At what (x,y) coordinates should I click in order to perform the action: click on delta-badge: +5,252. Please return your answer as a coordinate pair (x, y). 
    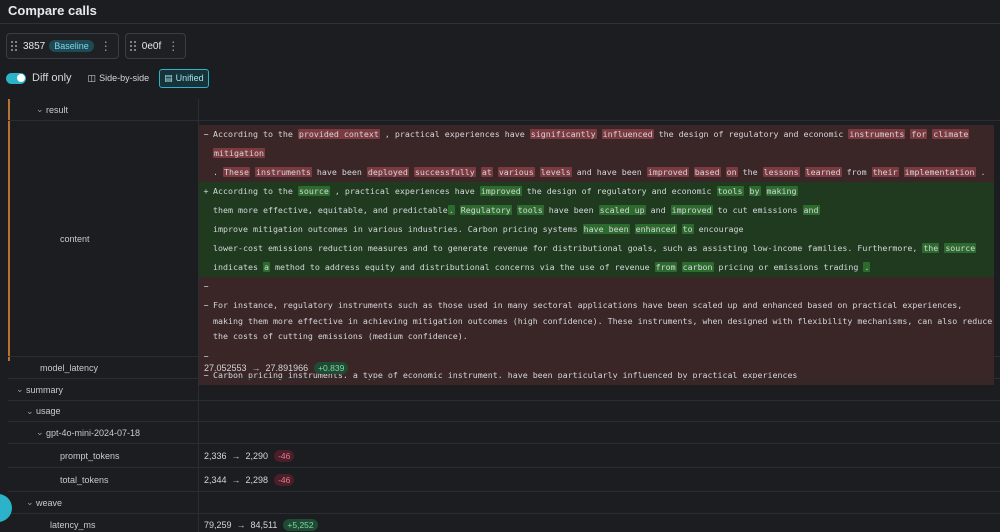
    Looking at the image, I should click on (300, 524).